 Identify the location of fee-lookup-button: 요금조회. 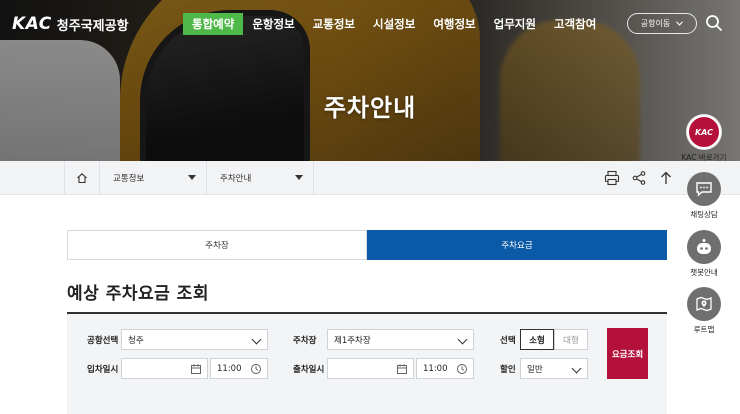
(627, 353).